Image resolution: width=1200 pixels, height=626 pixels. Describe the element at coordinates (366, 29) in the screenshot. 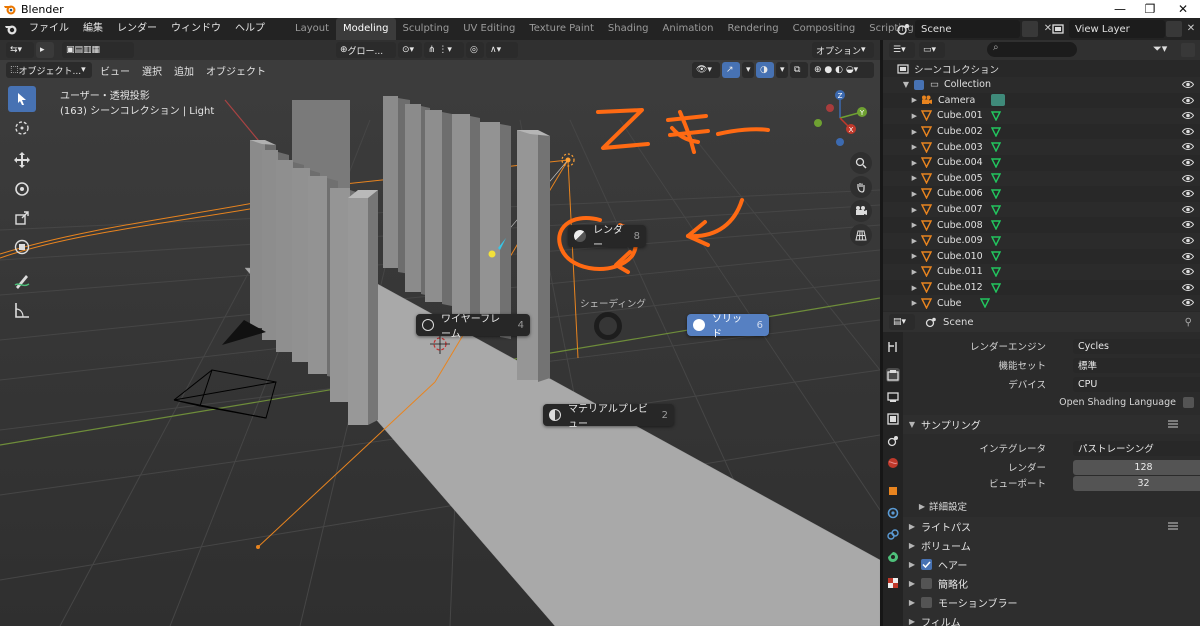

I see `tab-modeling: Modeling` at that location.